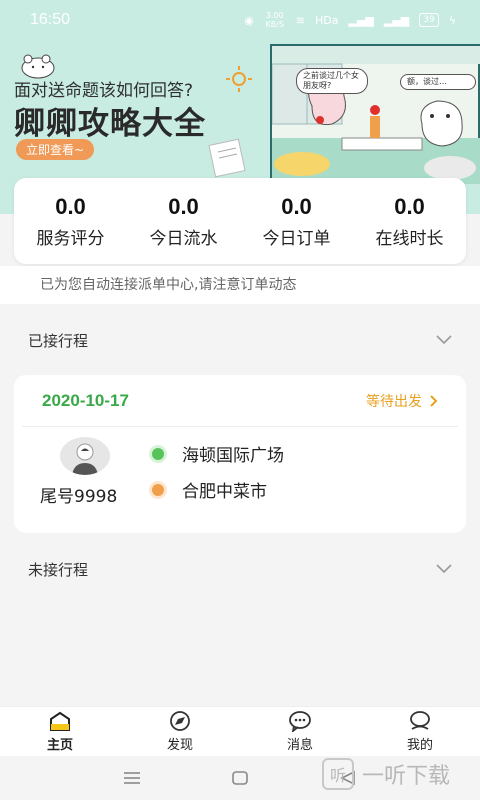 Image resolution: width=480 pixels, height=800 pixels. I want to click on hd-label: HDa, so click(327, 20).